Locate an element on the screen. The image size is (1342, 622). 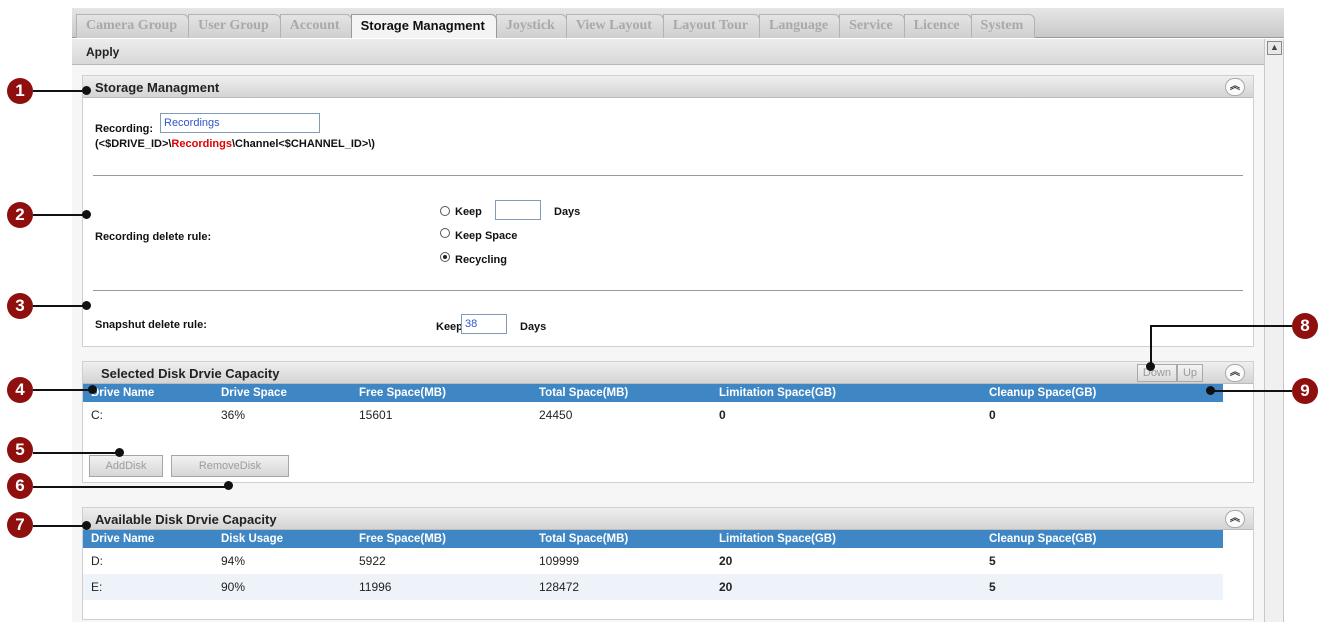
panel-title: Storage Managment is located at coordinates (157, 87).